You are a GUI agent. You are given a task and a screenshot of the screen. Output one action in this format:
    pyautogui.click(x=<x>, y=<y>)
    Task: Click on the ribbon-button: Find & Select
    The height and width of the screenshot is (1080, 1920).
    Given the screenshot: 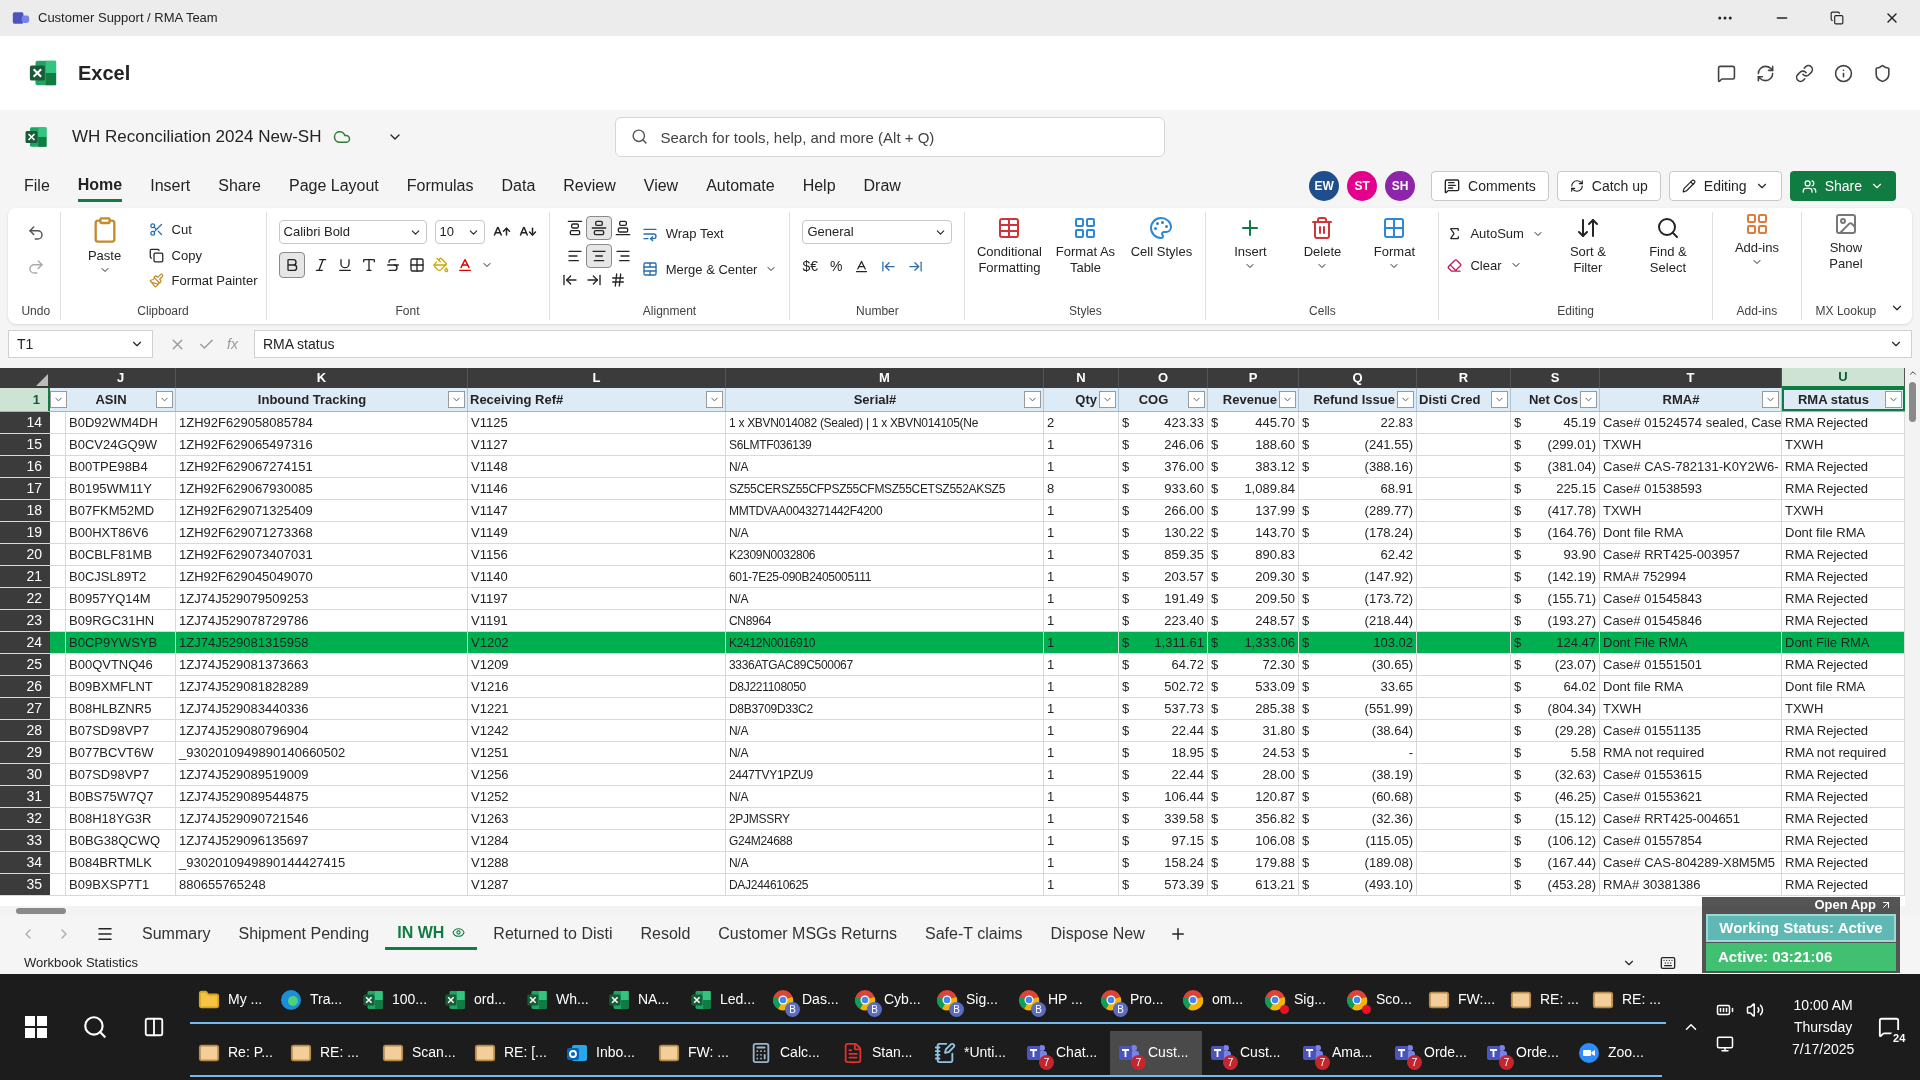 What is the action you would take?
    pyautogui.click(x=1667, y=246)
    